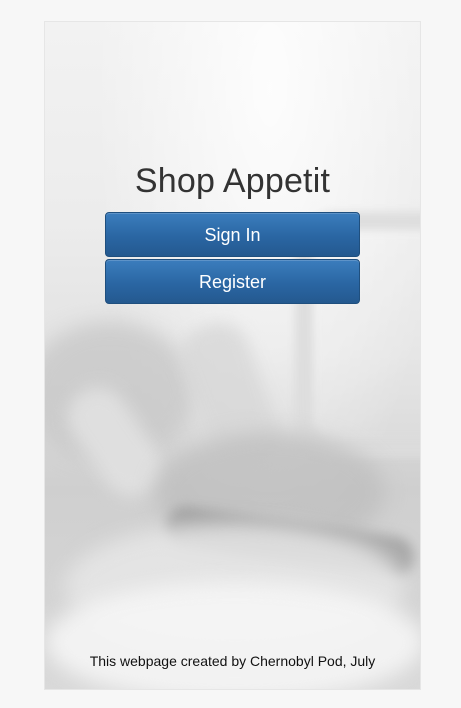  What do you see at coordinates (232, 281) in the screenshot?
I see `register-button: Register` at bounding box center [232, 281].